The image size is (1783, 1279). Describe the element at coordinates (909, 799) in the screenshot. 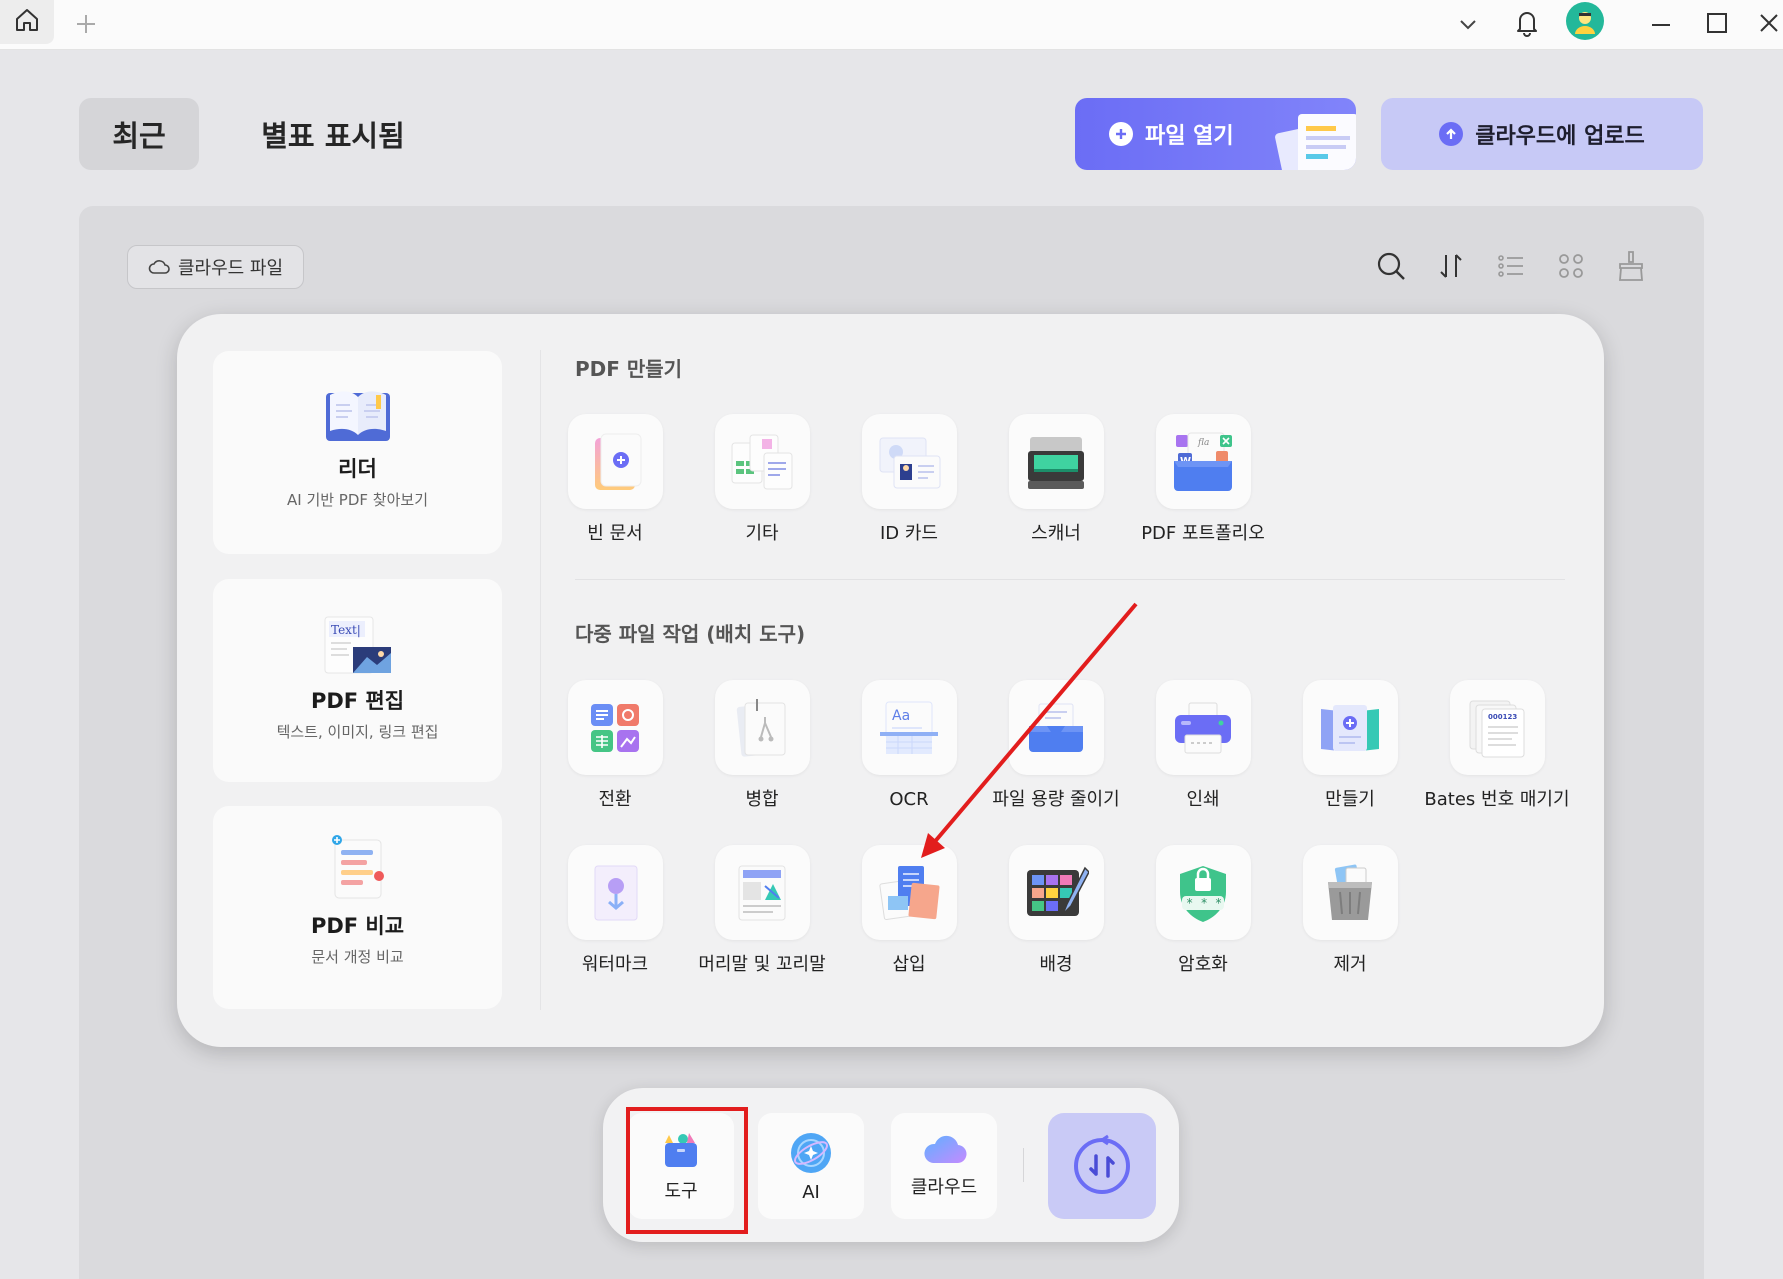

I see `tool-ocr-label: OCR` at that location.